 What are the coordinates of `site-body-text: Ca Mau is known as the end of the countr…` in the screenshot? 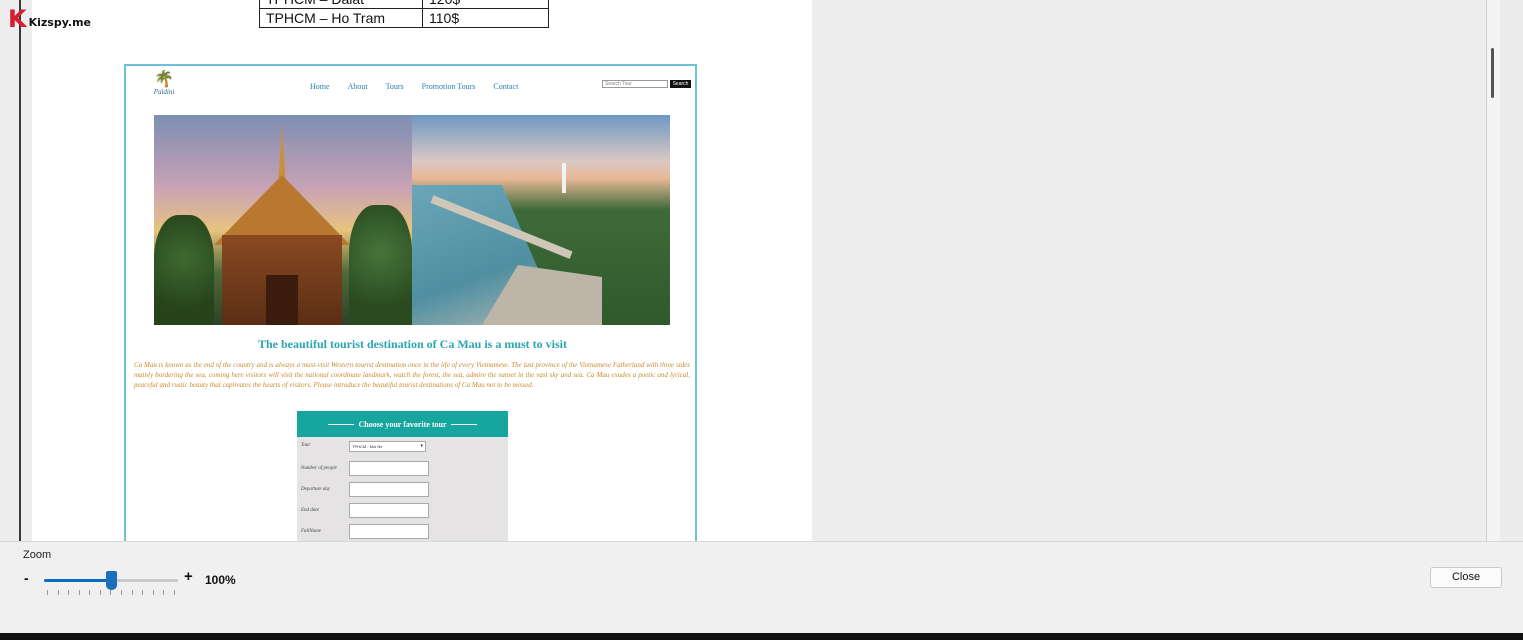 It's located at (412, 375).